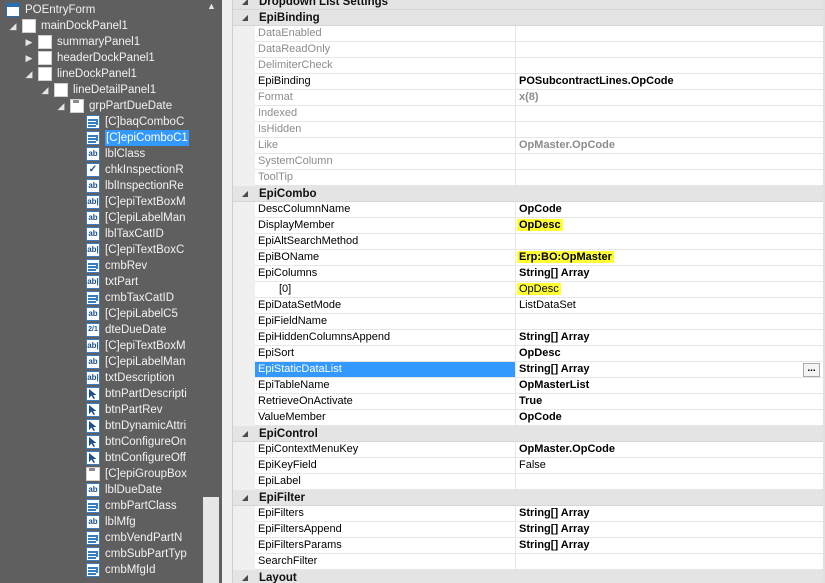  Describe the element at coordinates (670, 210) in the screenshot. I see `property-value: OpCode` at that location.